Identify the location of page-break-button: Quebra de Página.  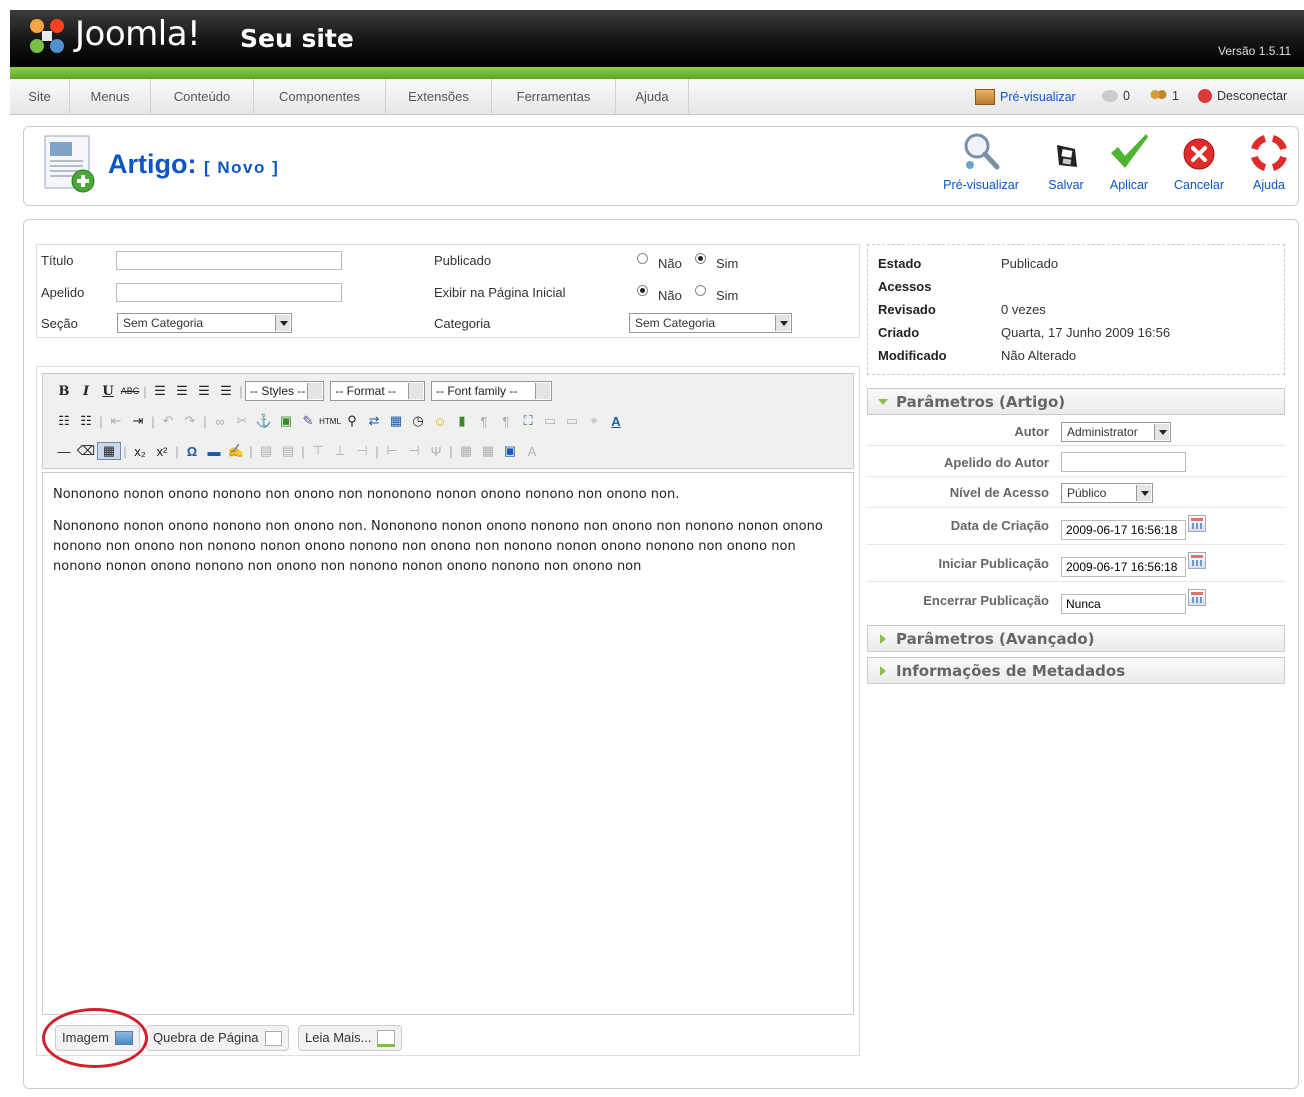
(217, 1038).